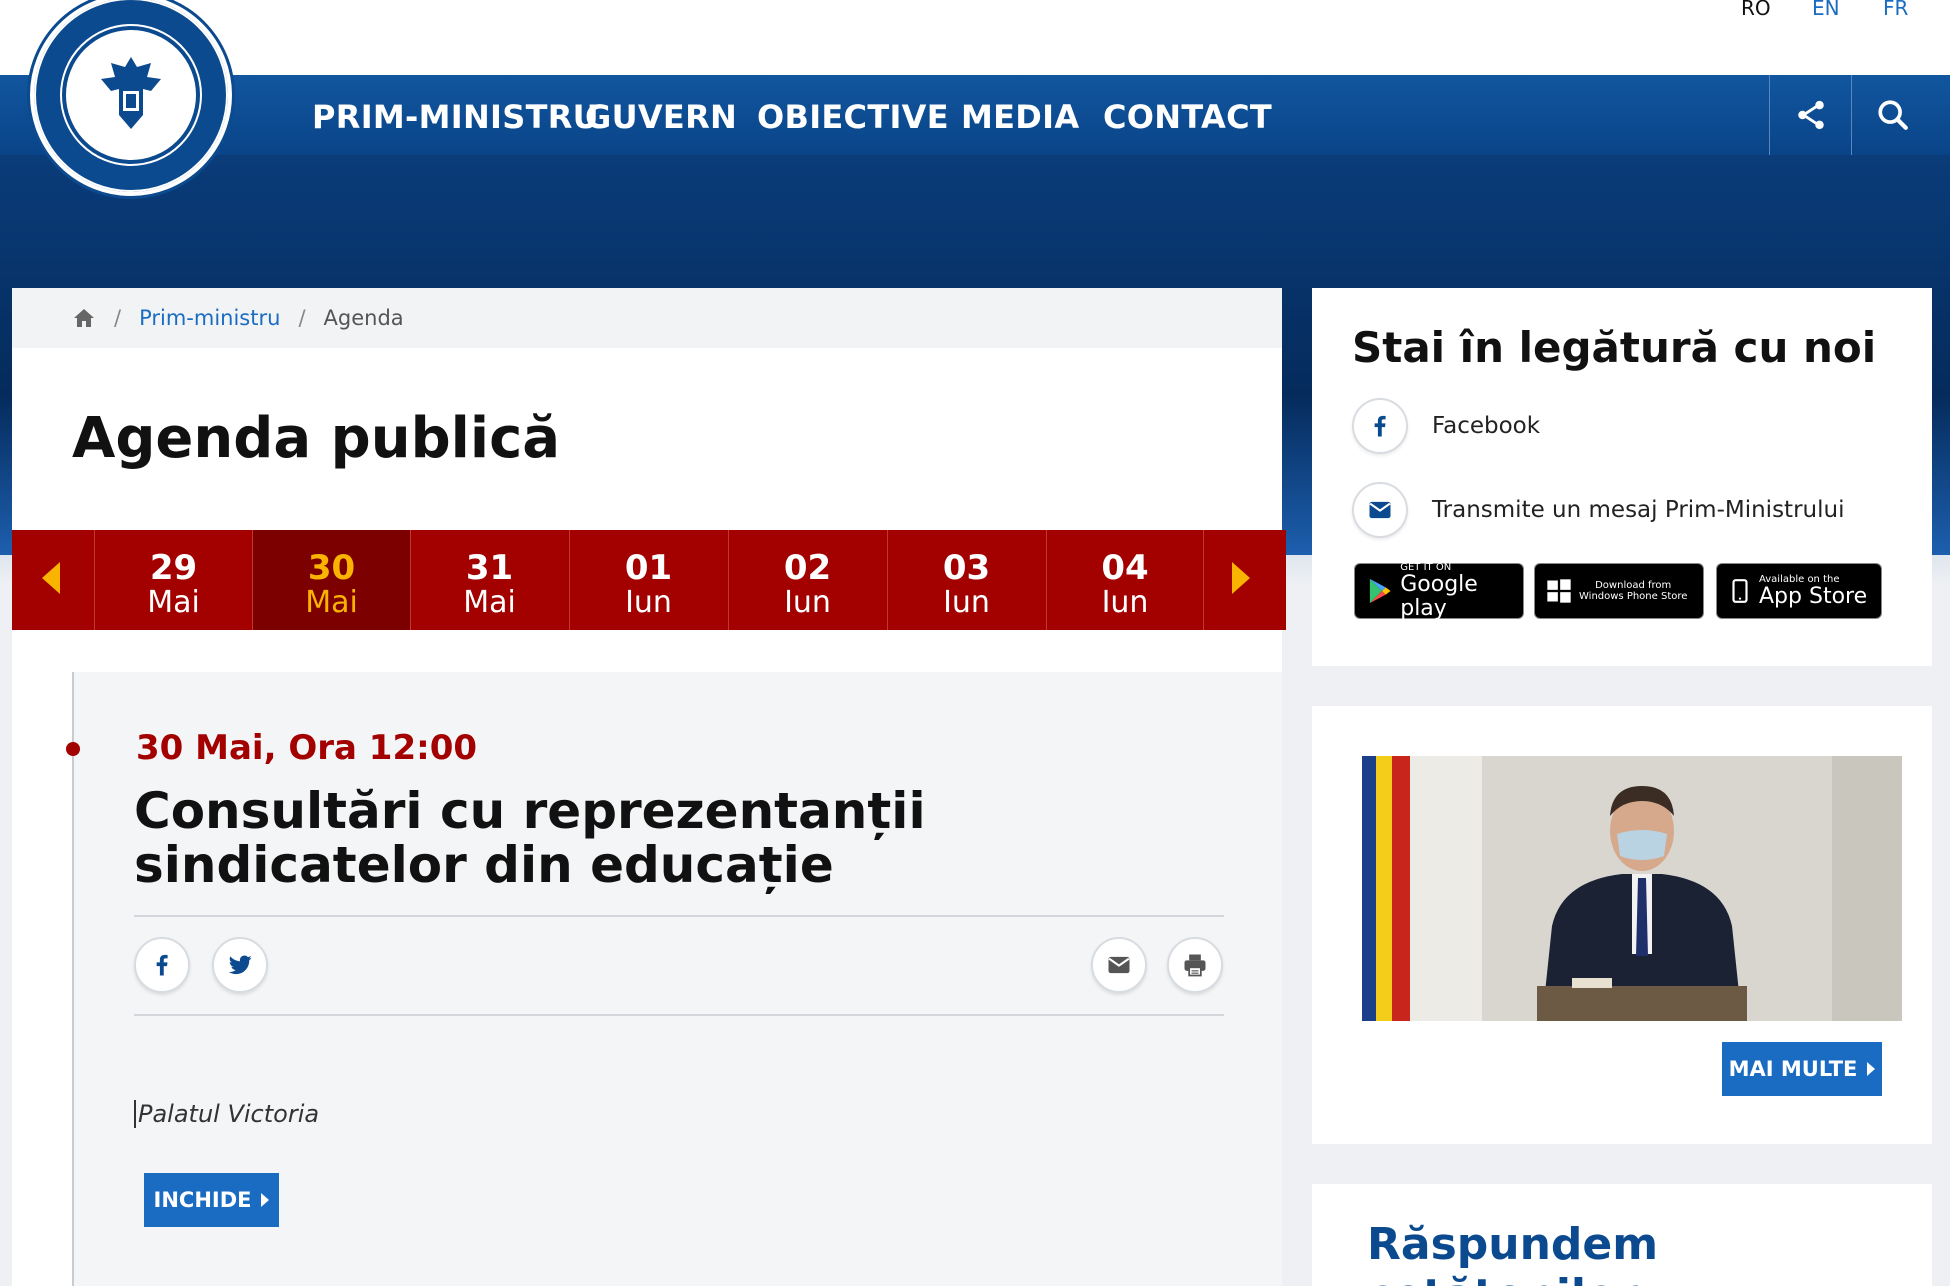  I want to click on nav-contact: CONTACT, so click(1187, 117).